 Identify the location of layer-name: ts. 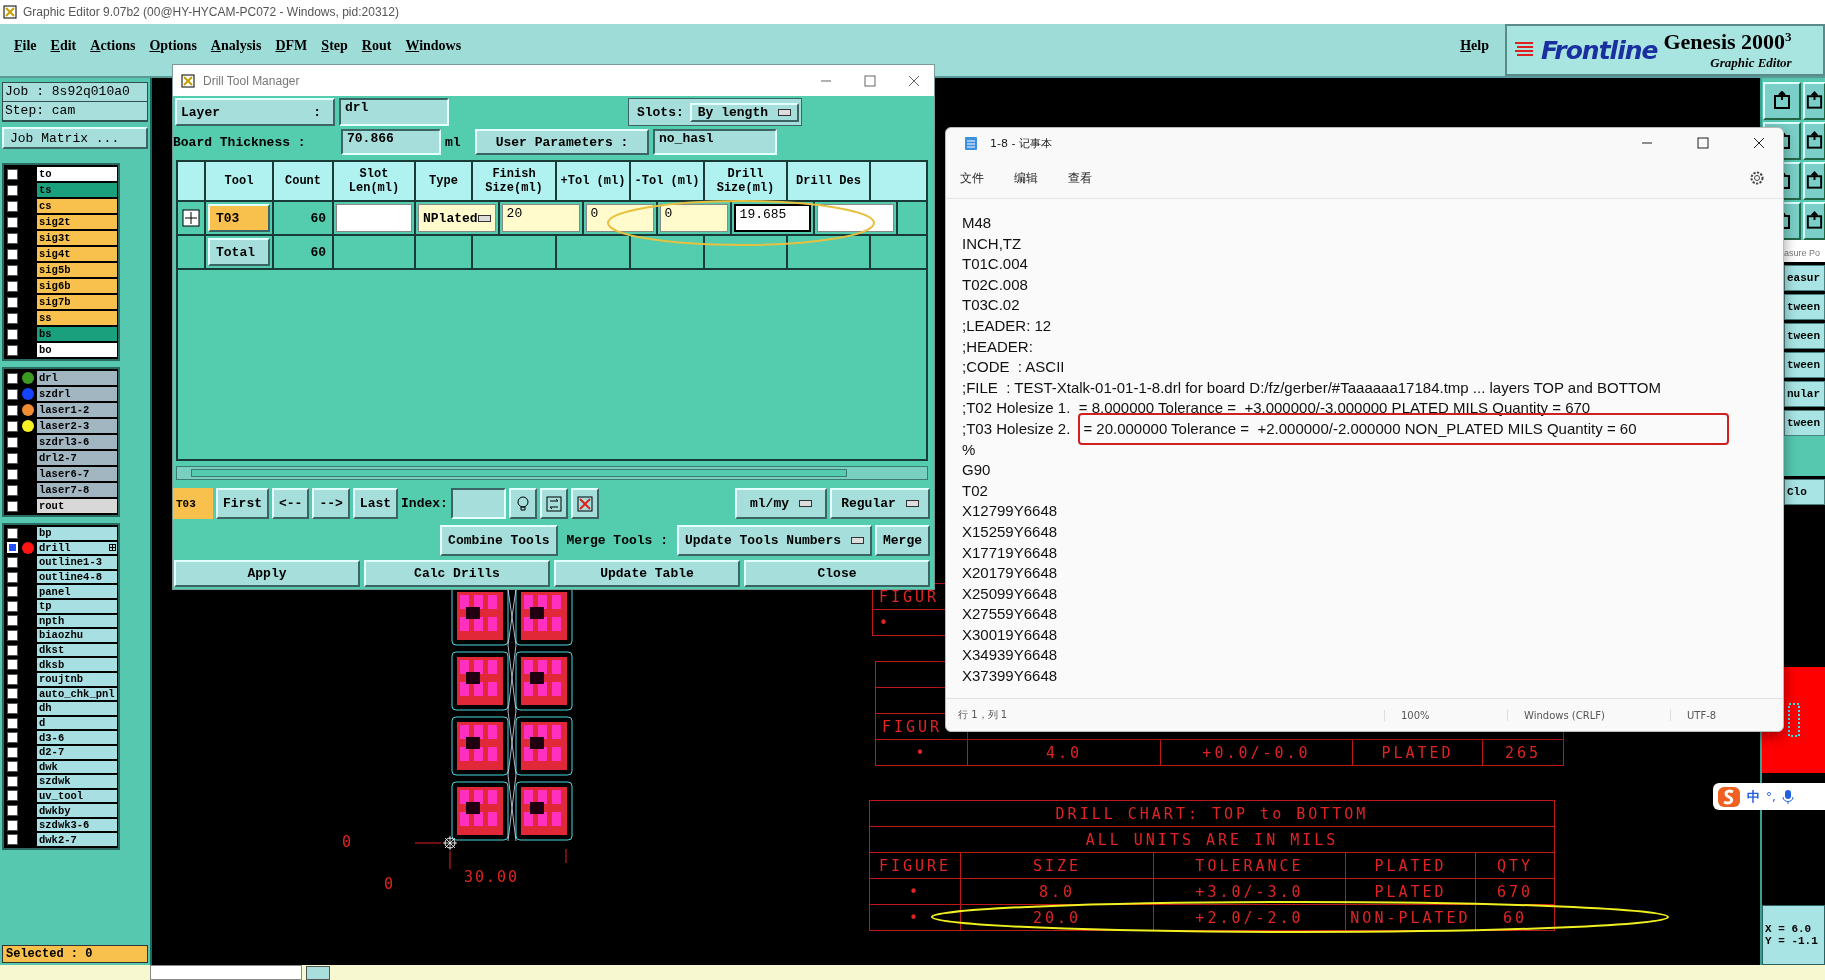
(77, 190).